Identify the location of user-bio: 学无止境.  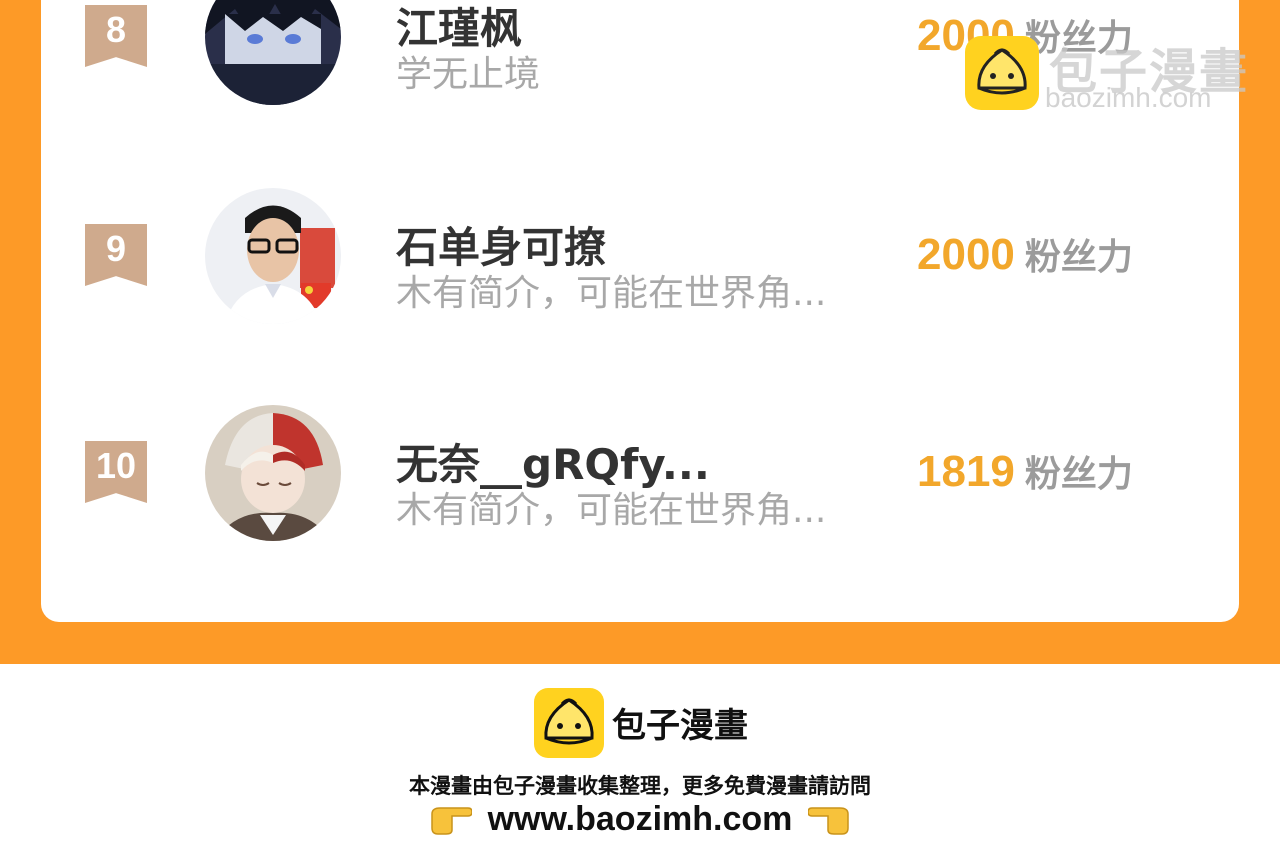
(468, 74).